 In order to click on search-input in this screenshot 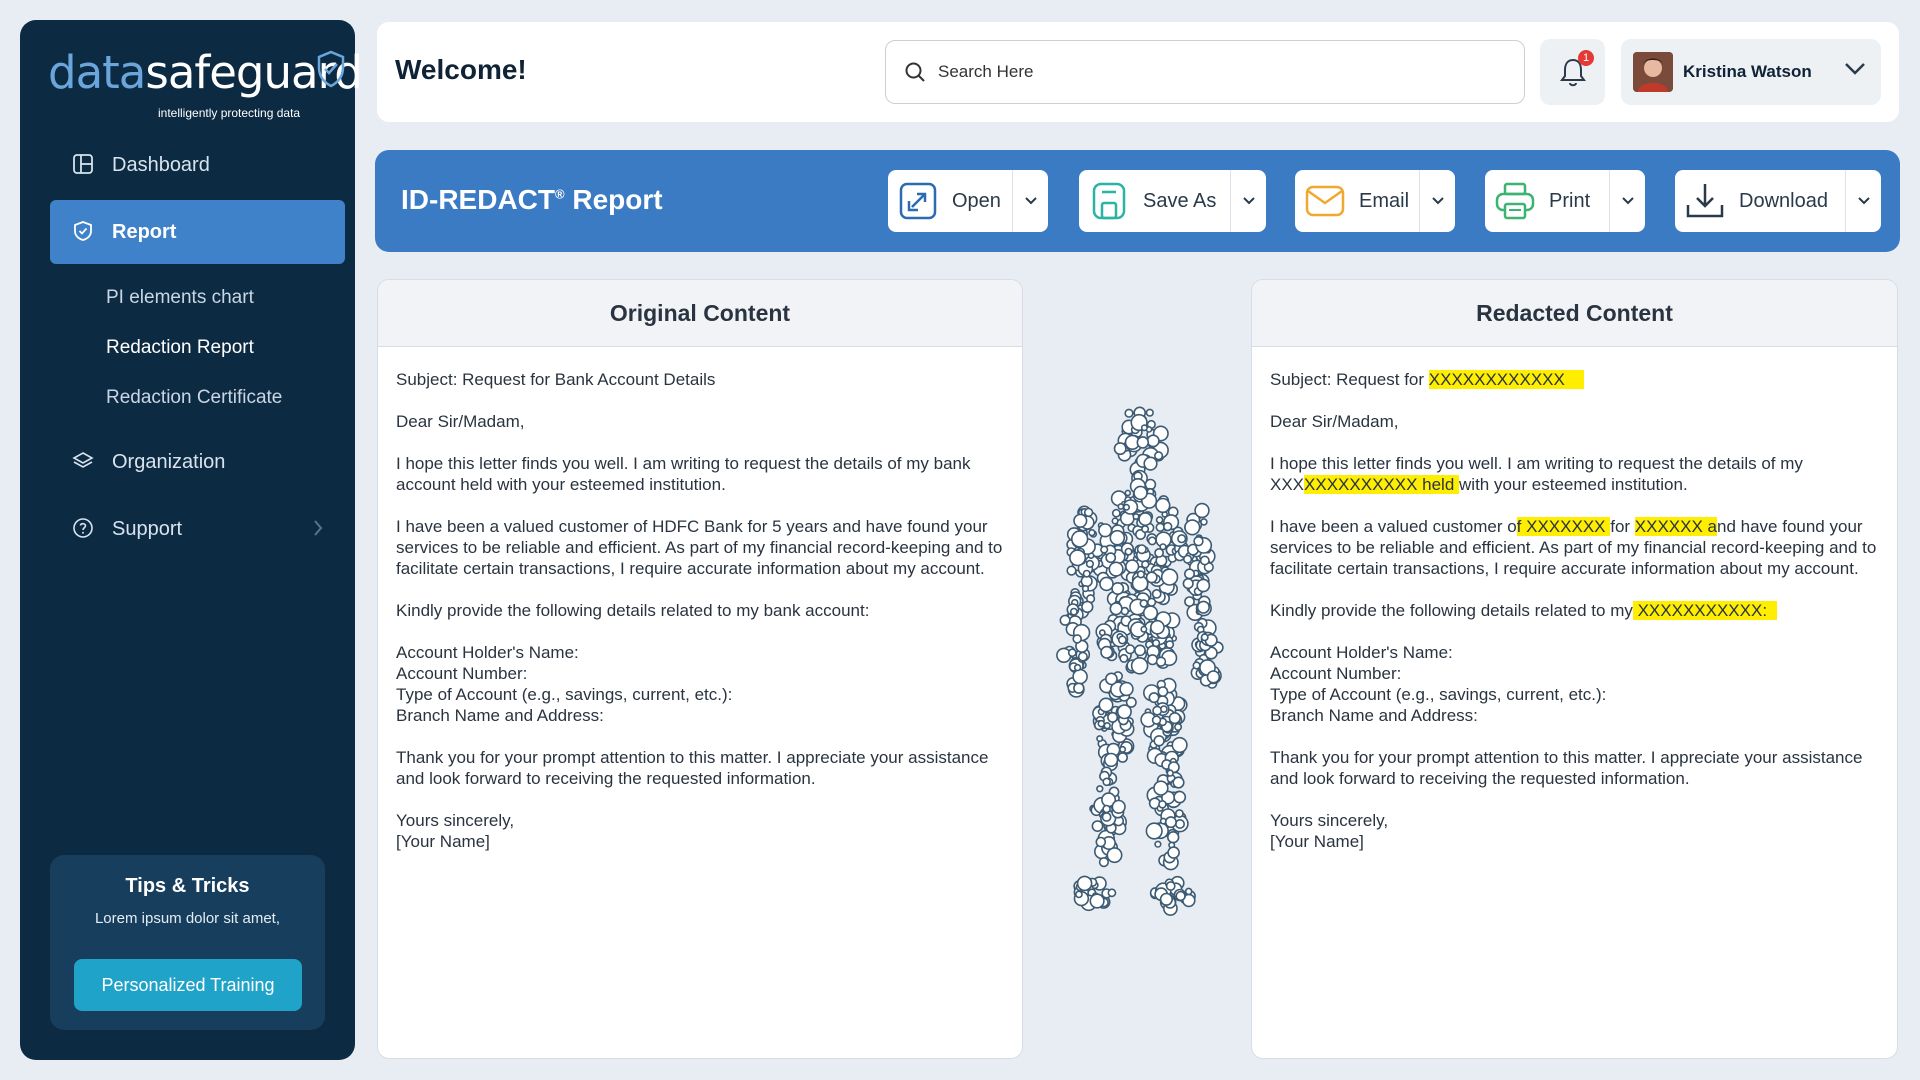, I will do `click(1218, 72)`.